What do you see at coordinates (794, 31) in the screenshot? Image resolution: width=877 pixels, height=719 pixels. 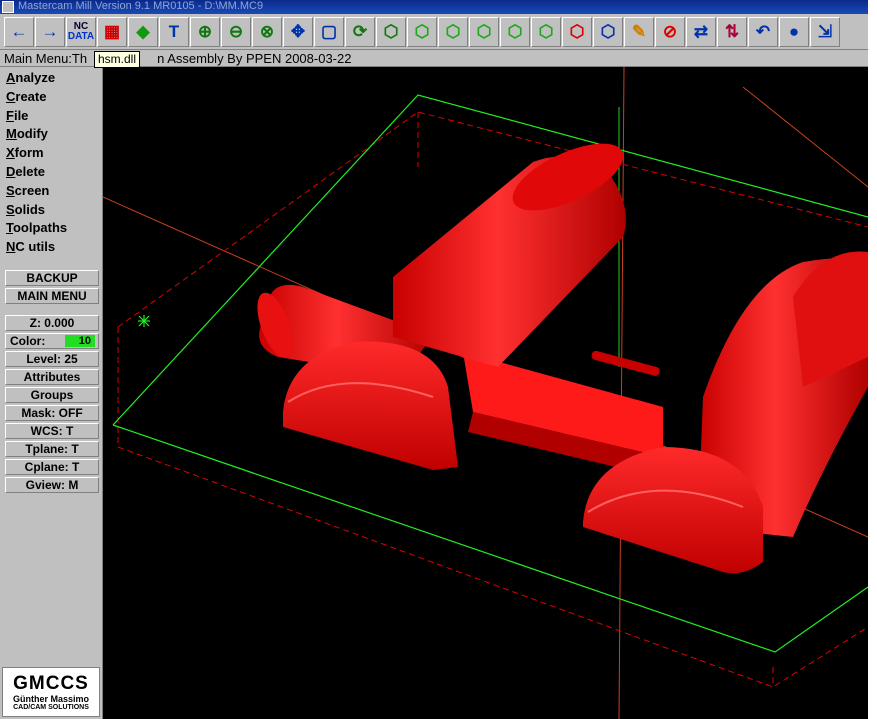 I see `sphere-button: ●` at bounding box center [794, 31].